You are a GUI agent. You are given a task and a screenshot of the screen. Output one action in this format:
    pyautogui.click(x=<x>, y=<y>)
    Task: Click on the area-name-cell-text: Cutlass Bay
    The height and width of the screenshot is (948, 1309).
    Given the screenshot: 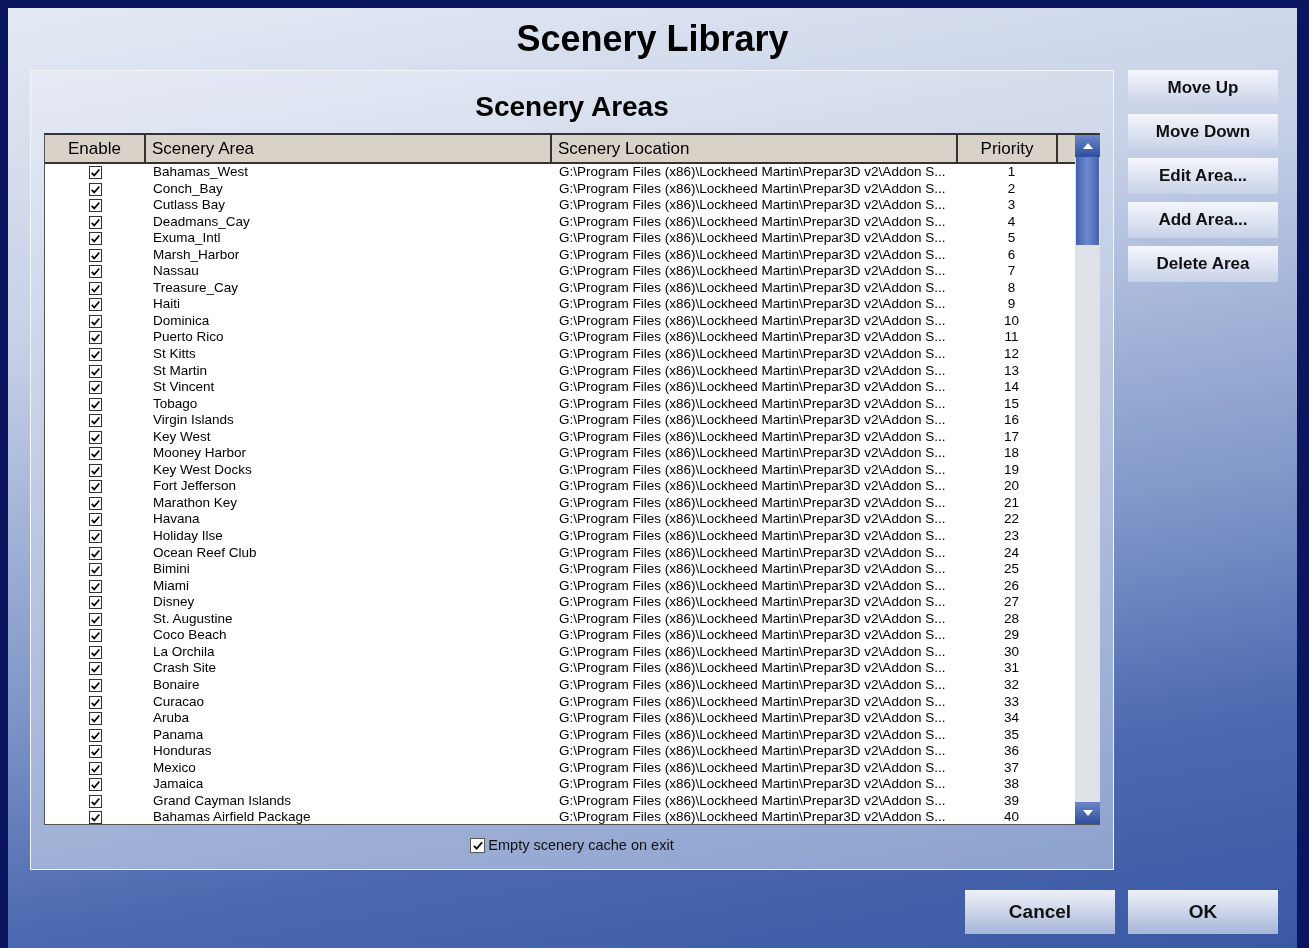 What is the action you would take?
    pyautogui.click(x=189, y=205)
    